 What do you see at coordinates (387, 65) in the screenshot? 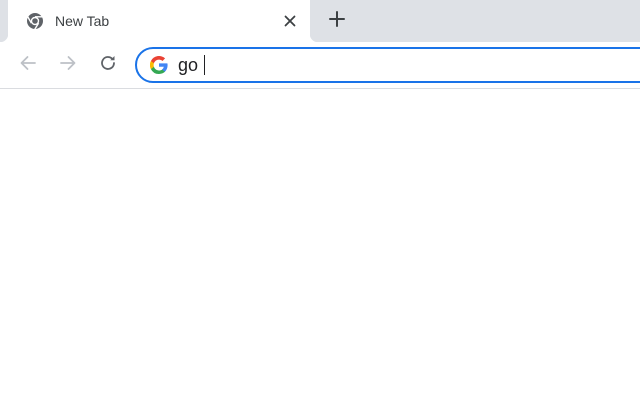
I see `address-bar: go` at bounding box center [387, 65].